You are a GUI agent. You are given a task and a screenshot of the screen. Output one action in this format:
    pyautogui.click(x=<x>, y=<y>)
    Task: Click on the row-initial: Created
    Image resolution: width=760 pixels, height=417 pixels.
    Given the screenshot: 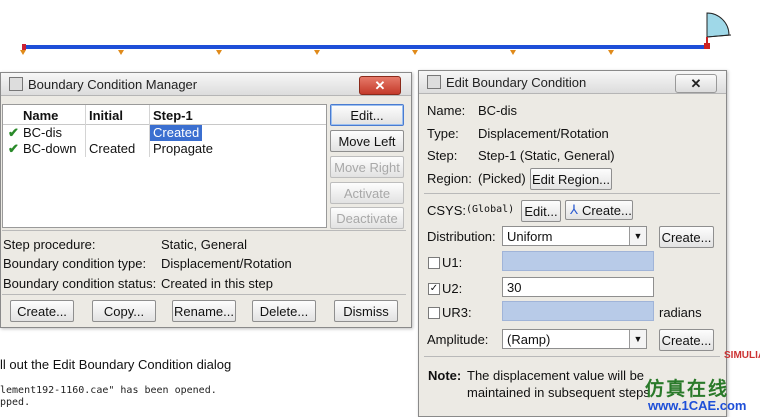 What is the action you would take?
    pyautogui.click(x=112, y=148)
    